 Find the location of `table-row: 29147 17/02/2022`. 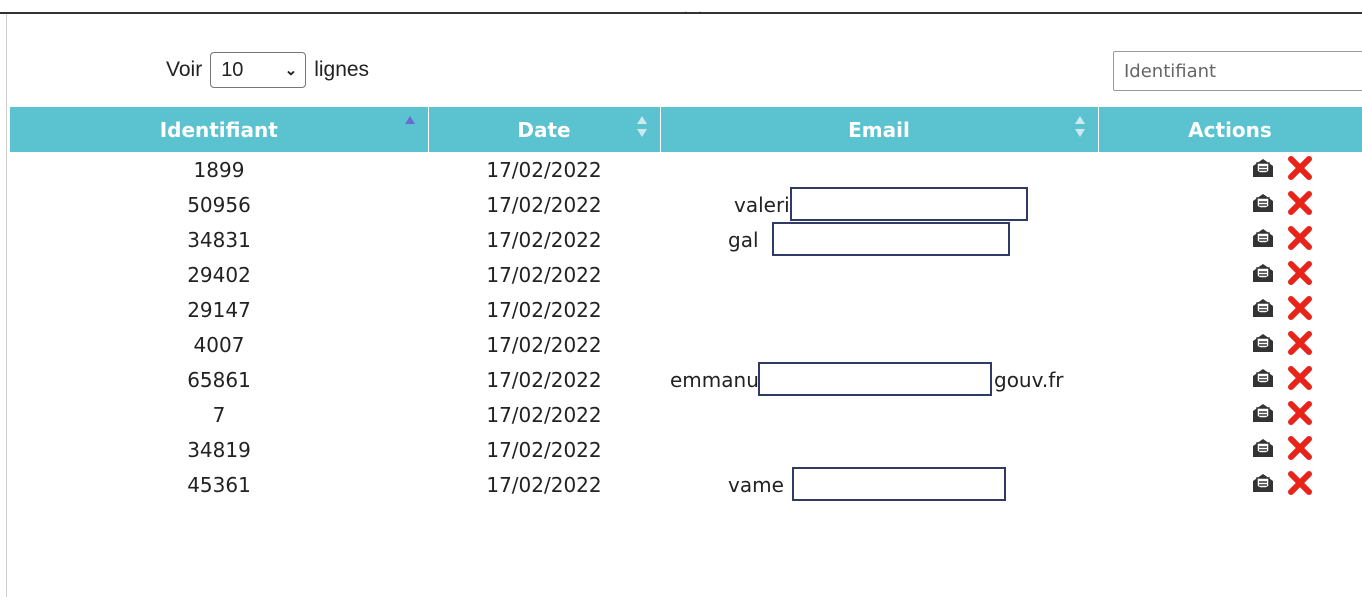

table-row: 29147 17/02/2022 is located at coordinates (686, 309).